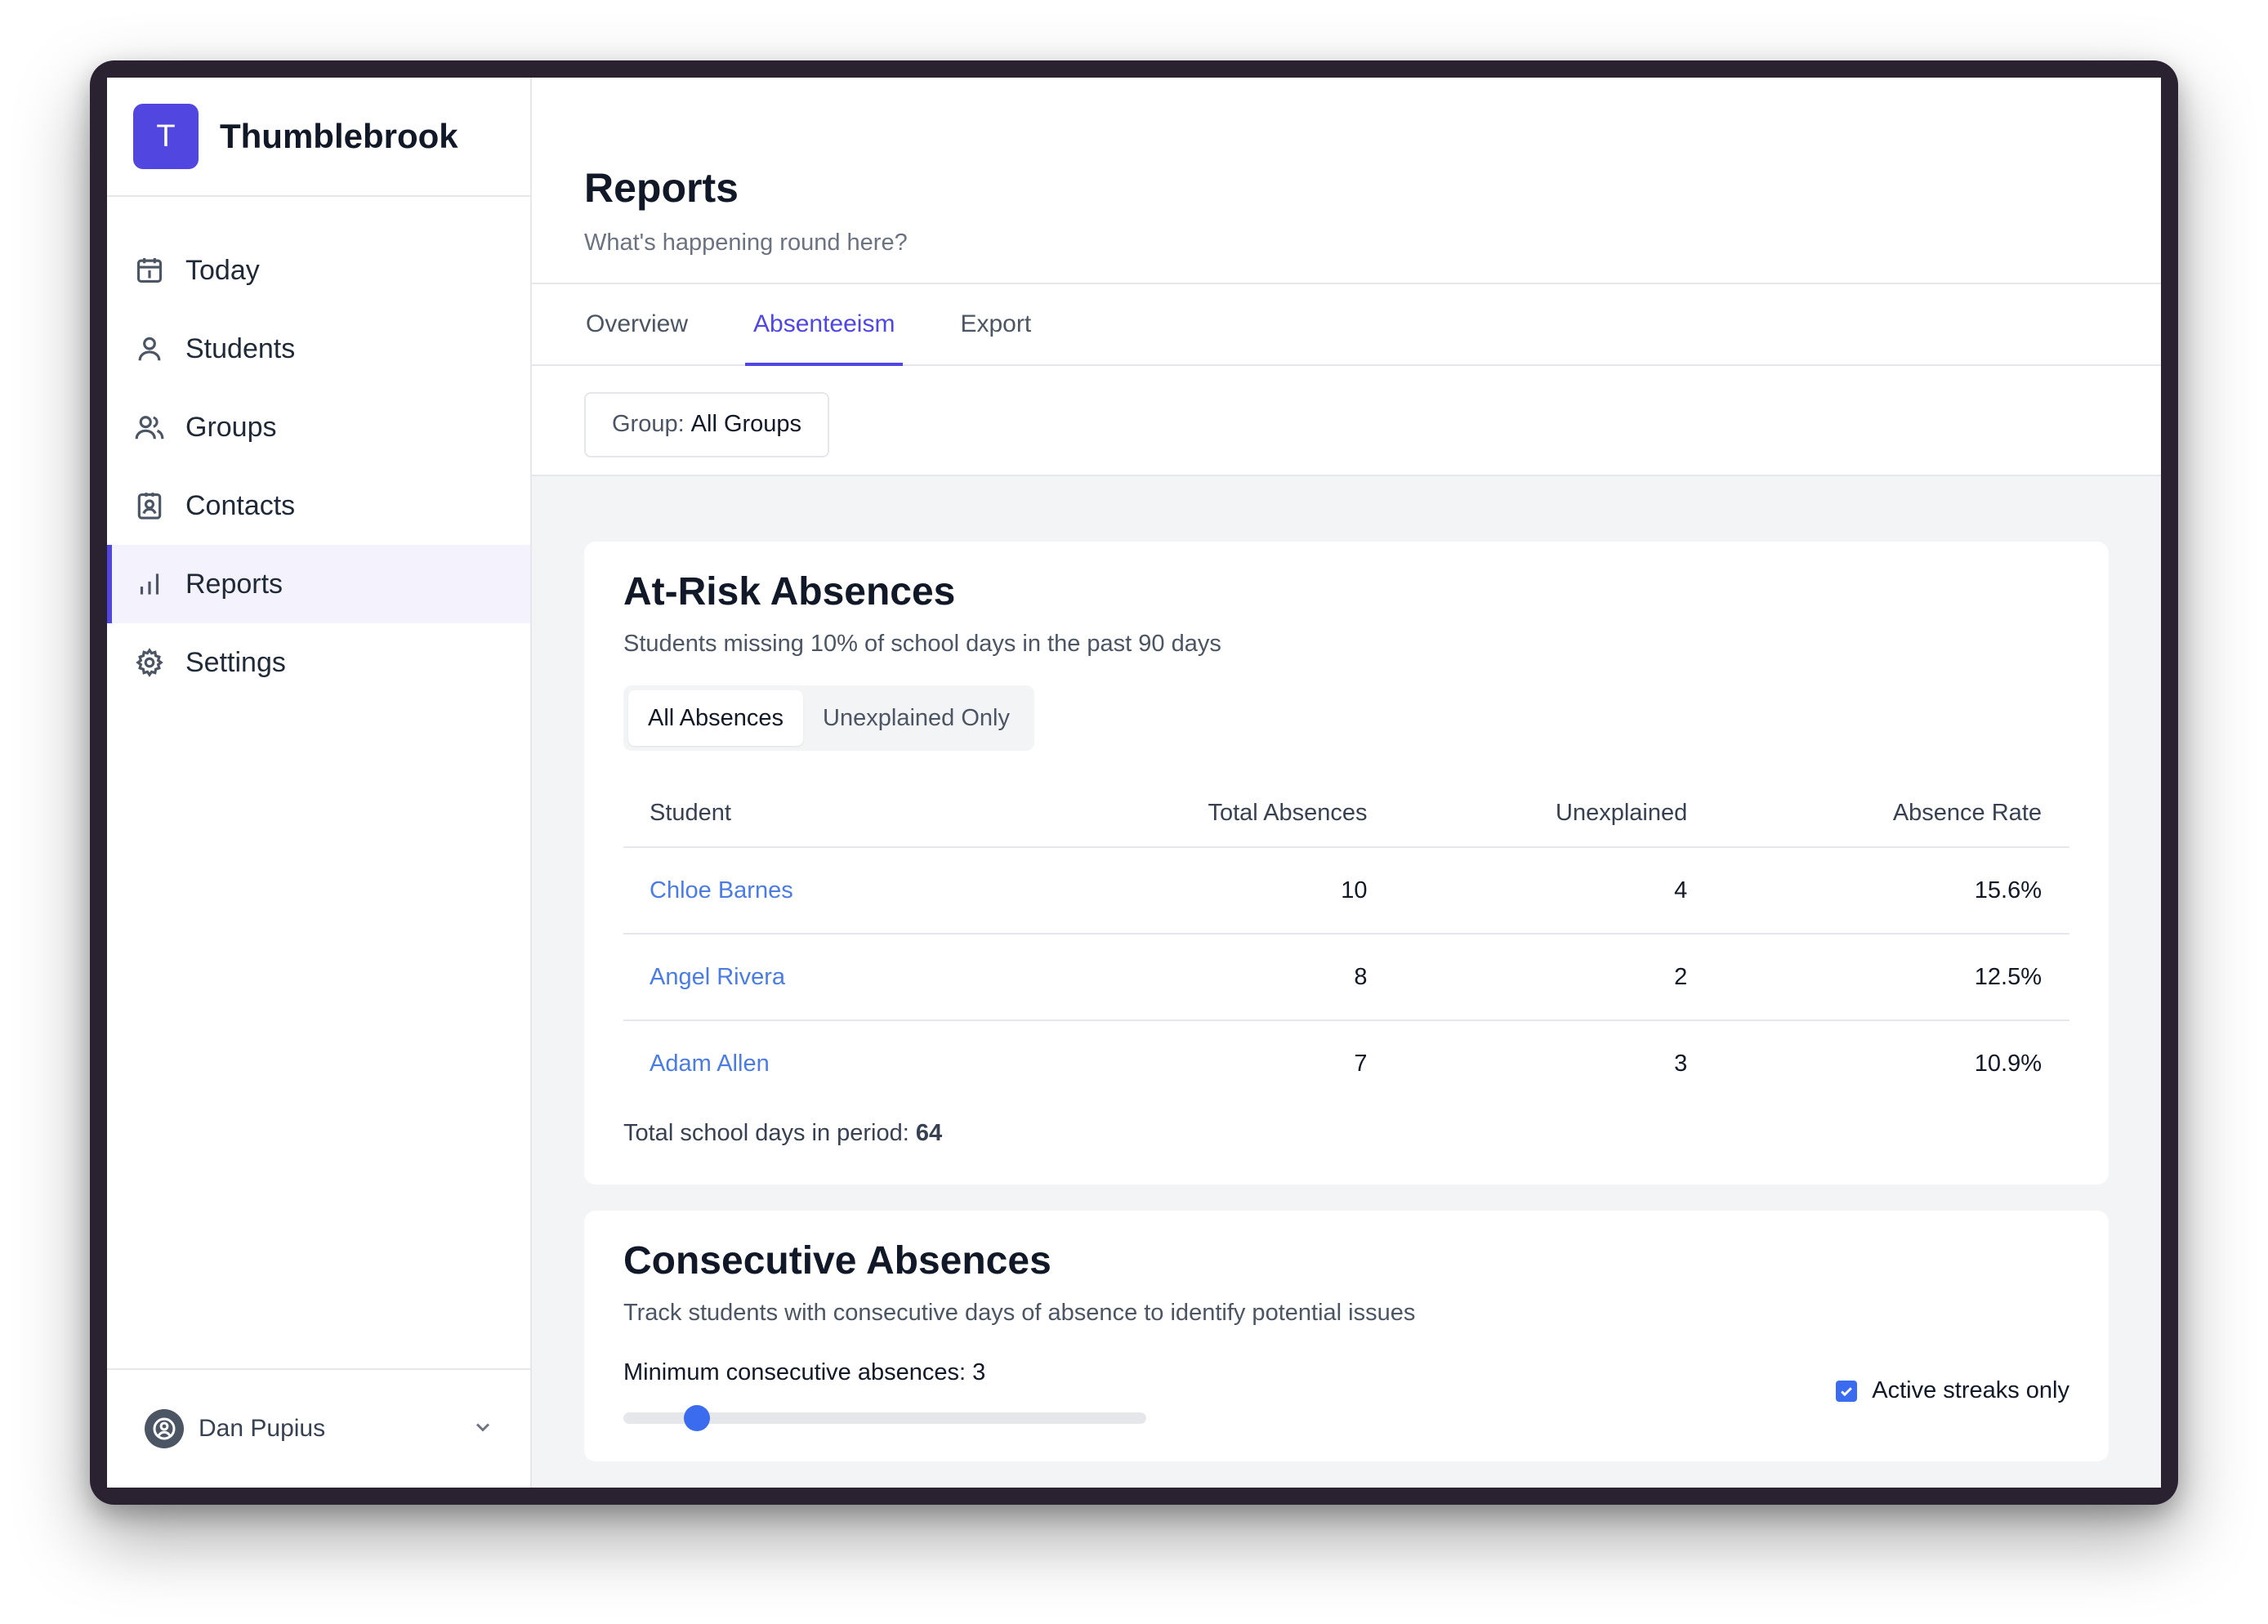 Image resolution: width=2268 pixels, height=1624 pixels. What do you see at coordinates (318, 349) in the screenshot?
I see `sidebar-item-students: Students` at bounding box center [318, 349].